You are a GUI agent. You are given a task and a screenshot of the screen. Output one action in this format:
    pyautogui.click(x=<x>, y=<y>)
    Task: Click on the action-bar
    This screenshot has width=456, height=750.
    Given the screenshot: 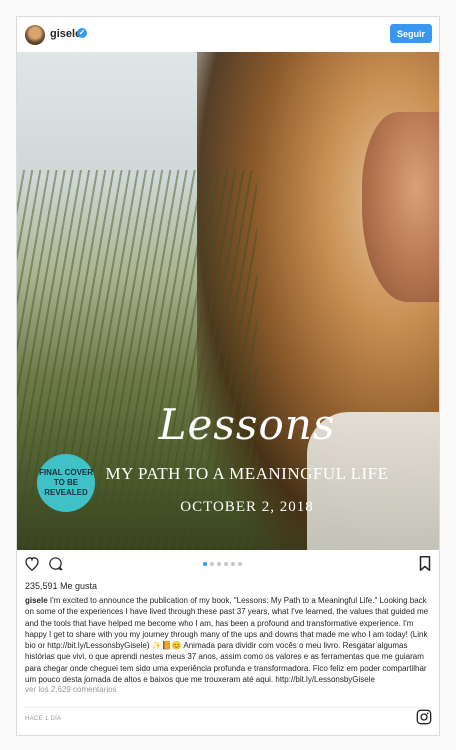 What is the action you would take?
    pyautogui.click(x=228, y=564)
    